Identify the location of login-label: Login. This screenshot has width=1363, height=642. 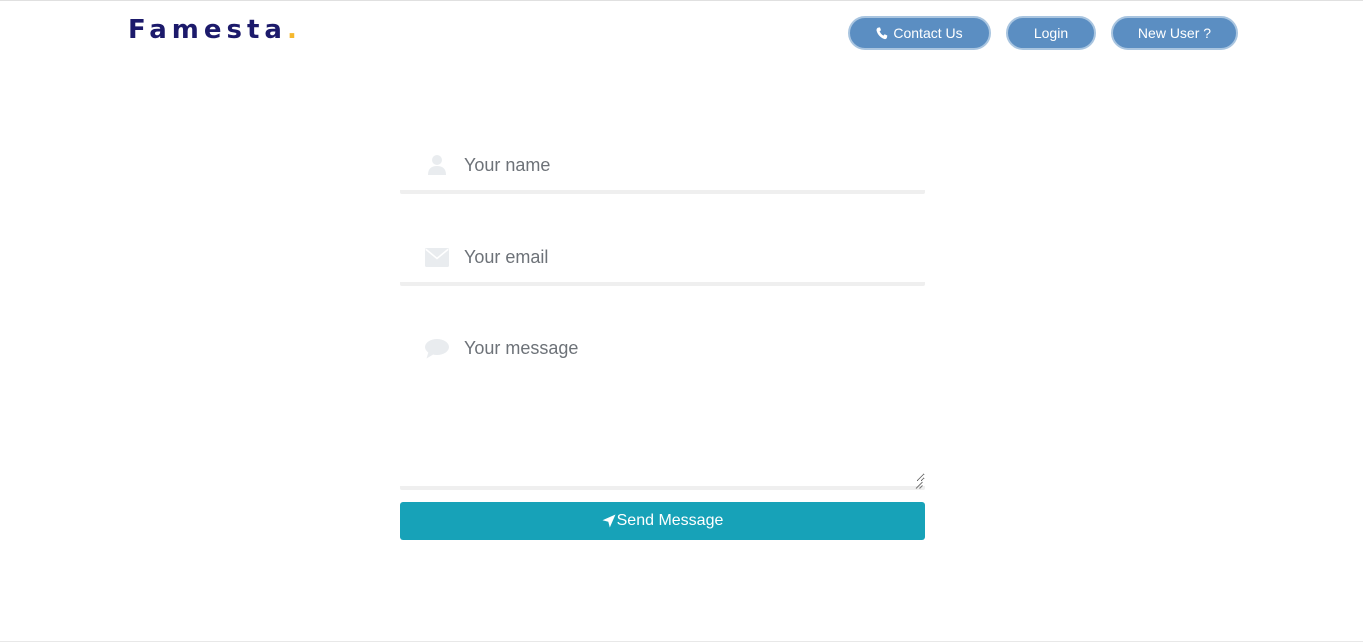
(1051, 33).